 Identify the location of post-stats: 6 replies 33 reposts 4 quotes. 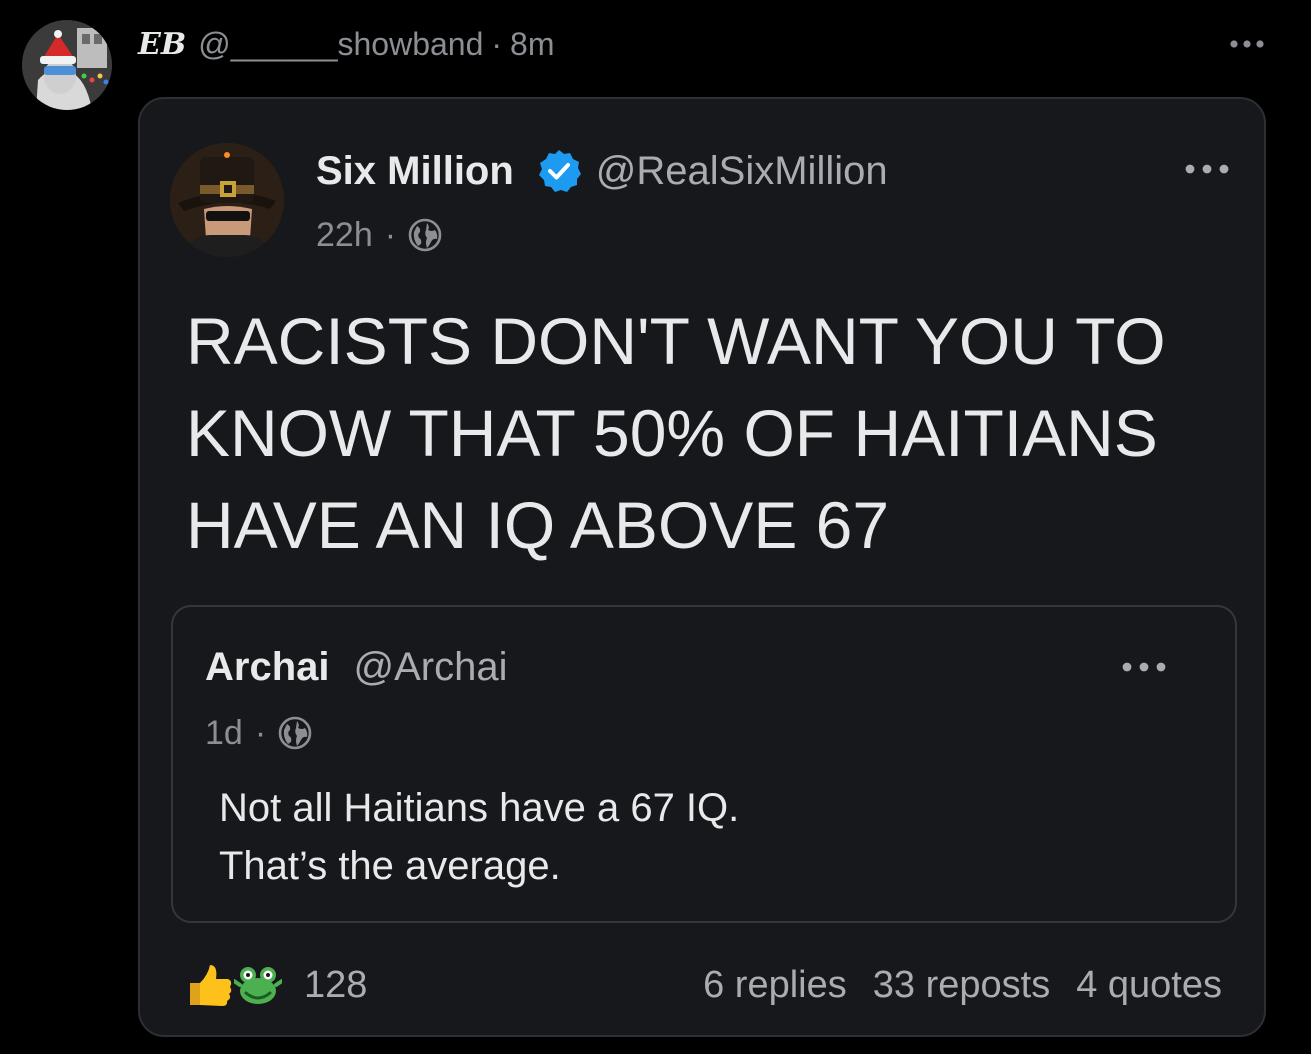
(949, 985).